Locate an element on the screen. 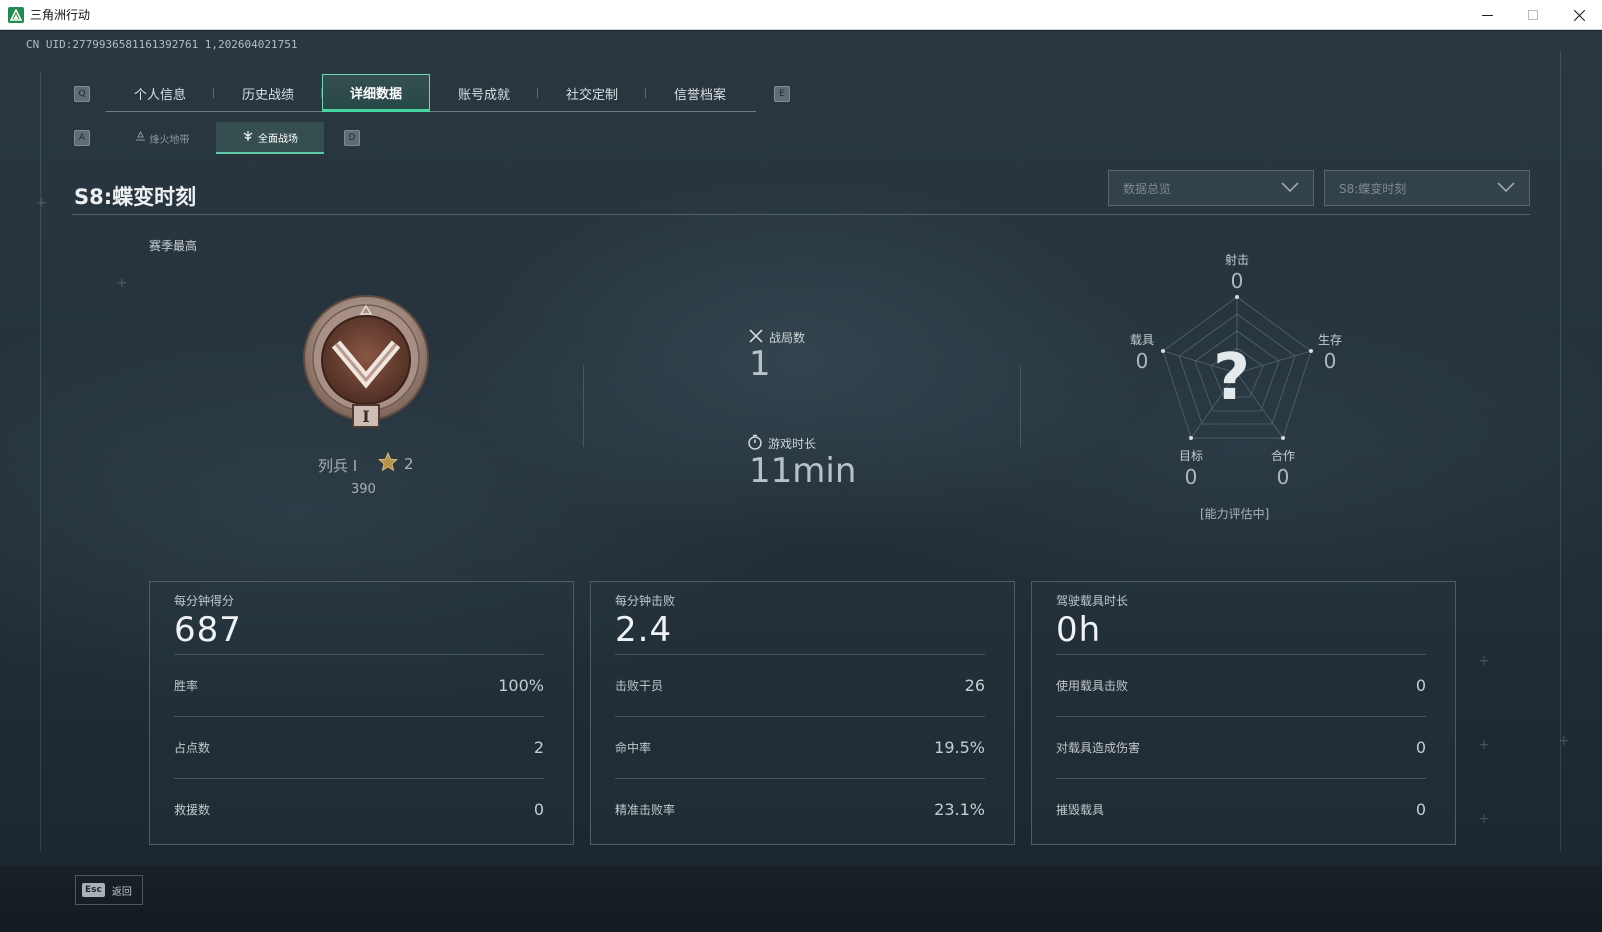 This screenshot has height=932, width=1602. card-row: 摧毁载具 0 is located at coordinates (1241, 808).